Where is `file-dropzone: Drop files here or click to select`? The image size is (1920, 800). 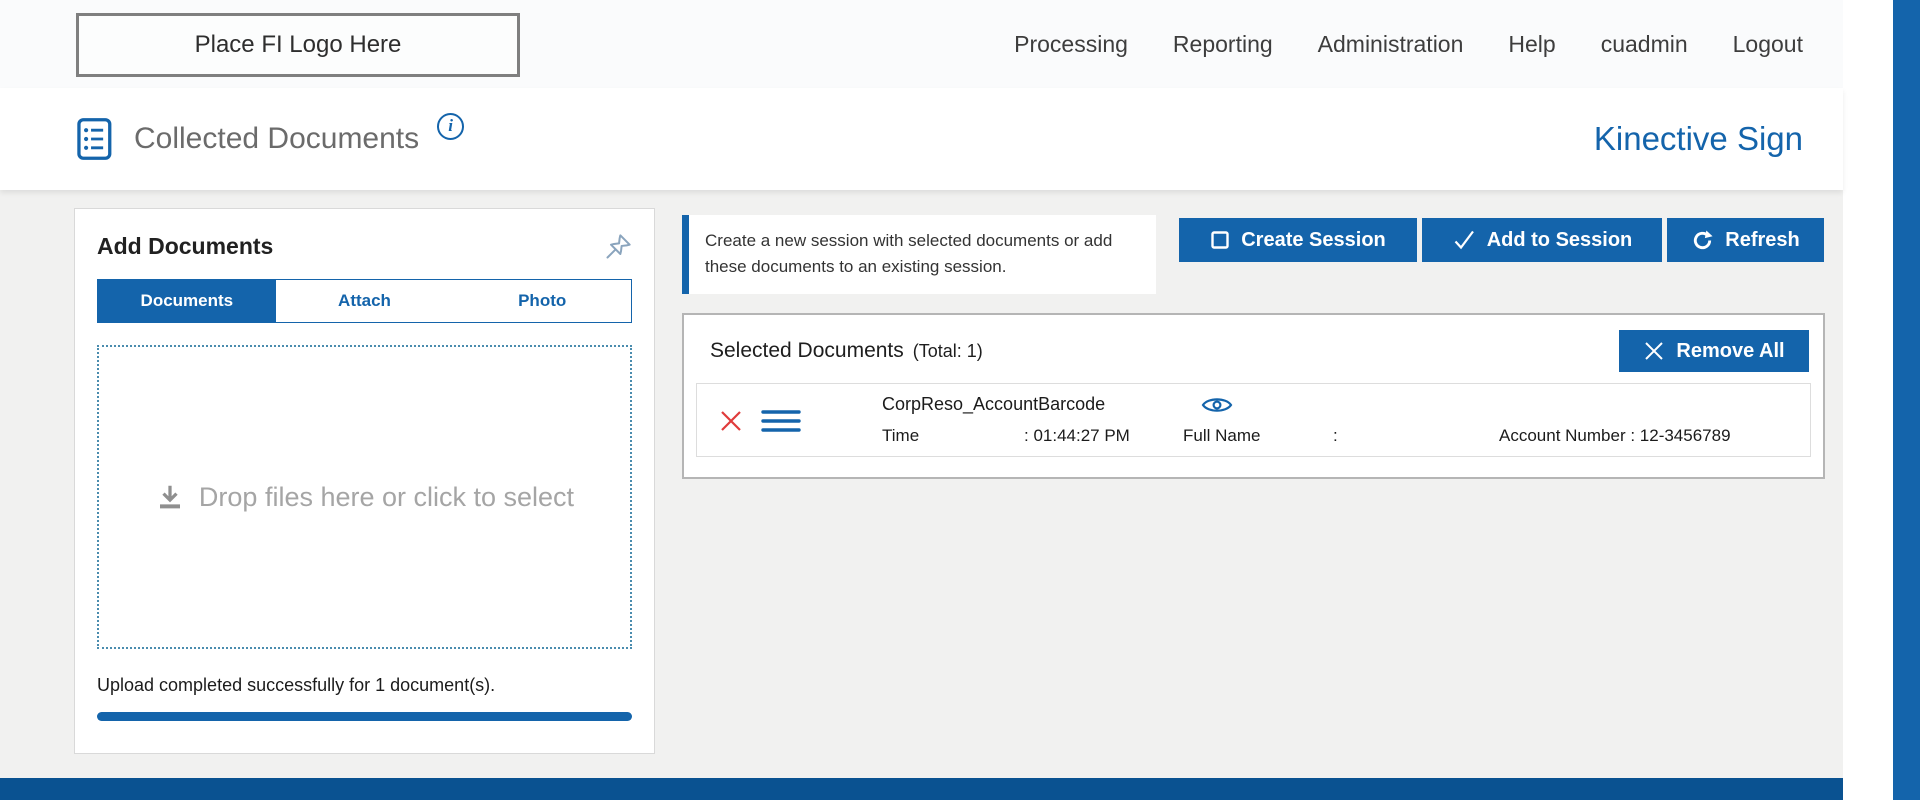
file-dropzone: Drop files here or click to select is located at coordinates (364, 497).